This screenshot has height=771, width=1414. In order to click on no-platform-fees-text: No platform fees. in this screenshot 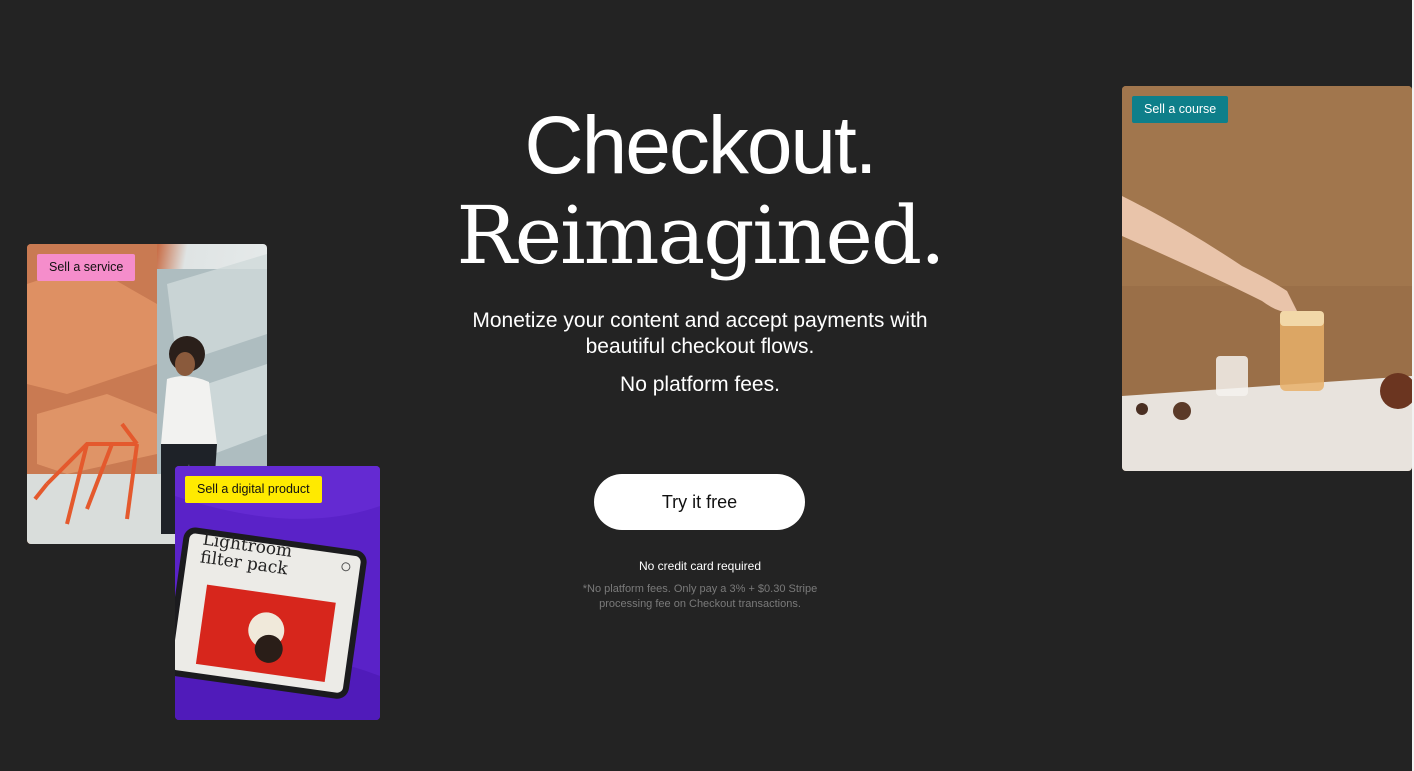, I will do `click(700, 384)`.